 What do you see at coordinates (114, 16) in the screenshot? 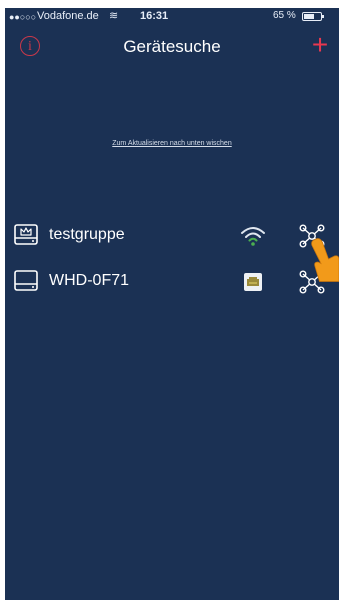
I see `wifi-status-icon: ≋` at bounding box center [114, 16].